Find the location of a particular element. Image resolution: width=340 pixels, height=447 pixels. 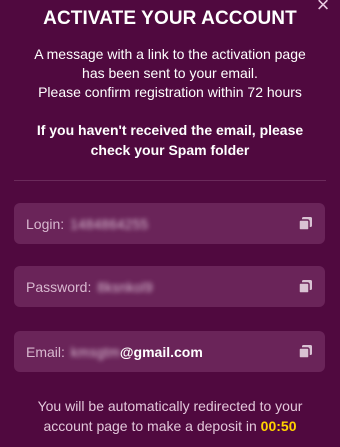

countdown-timer: 00:50 is located at coordinates (278, 426).